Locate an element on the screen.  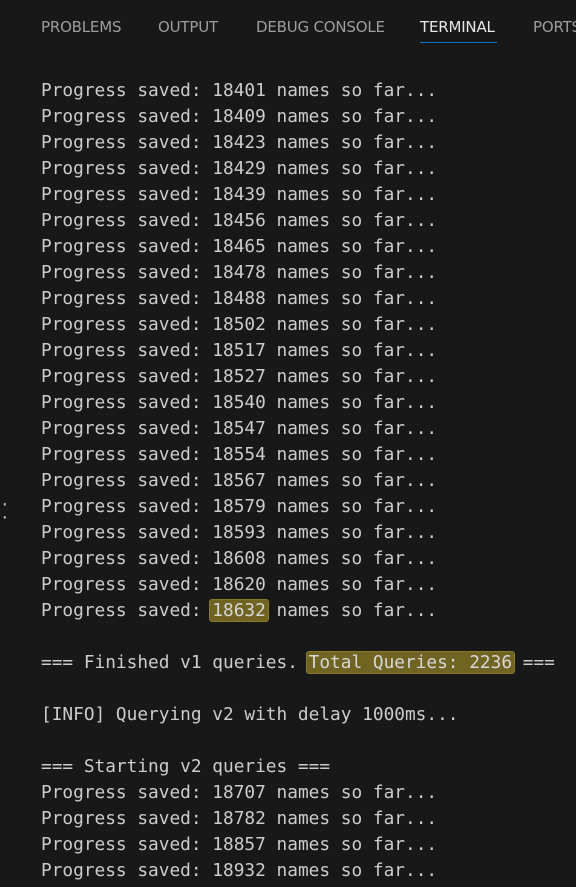
tab-problems: PROBLEMS is located at coordinates (81, 27).